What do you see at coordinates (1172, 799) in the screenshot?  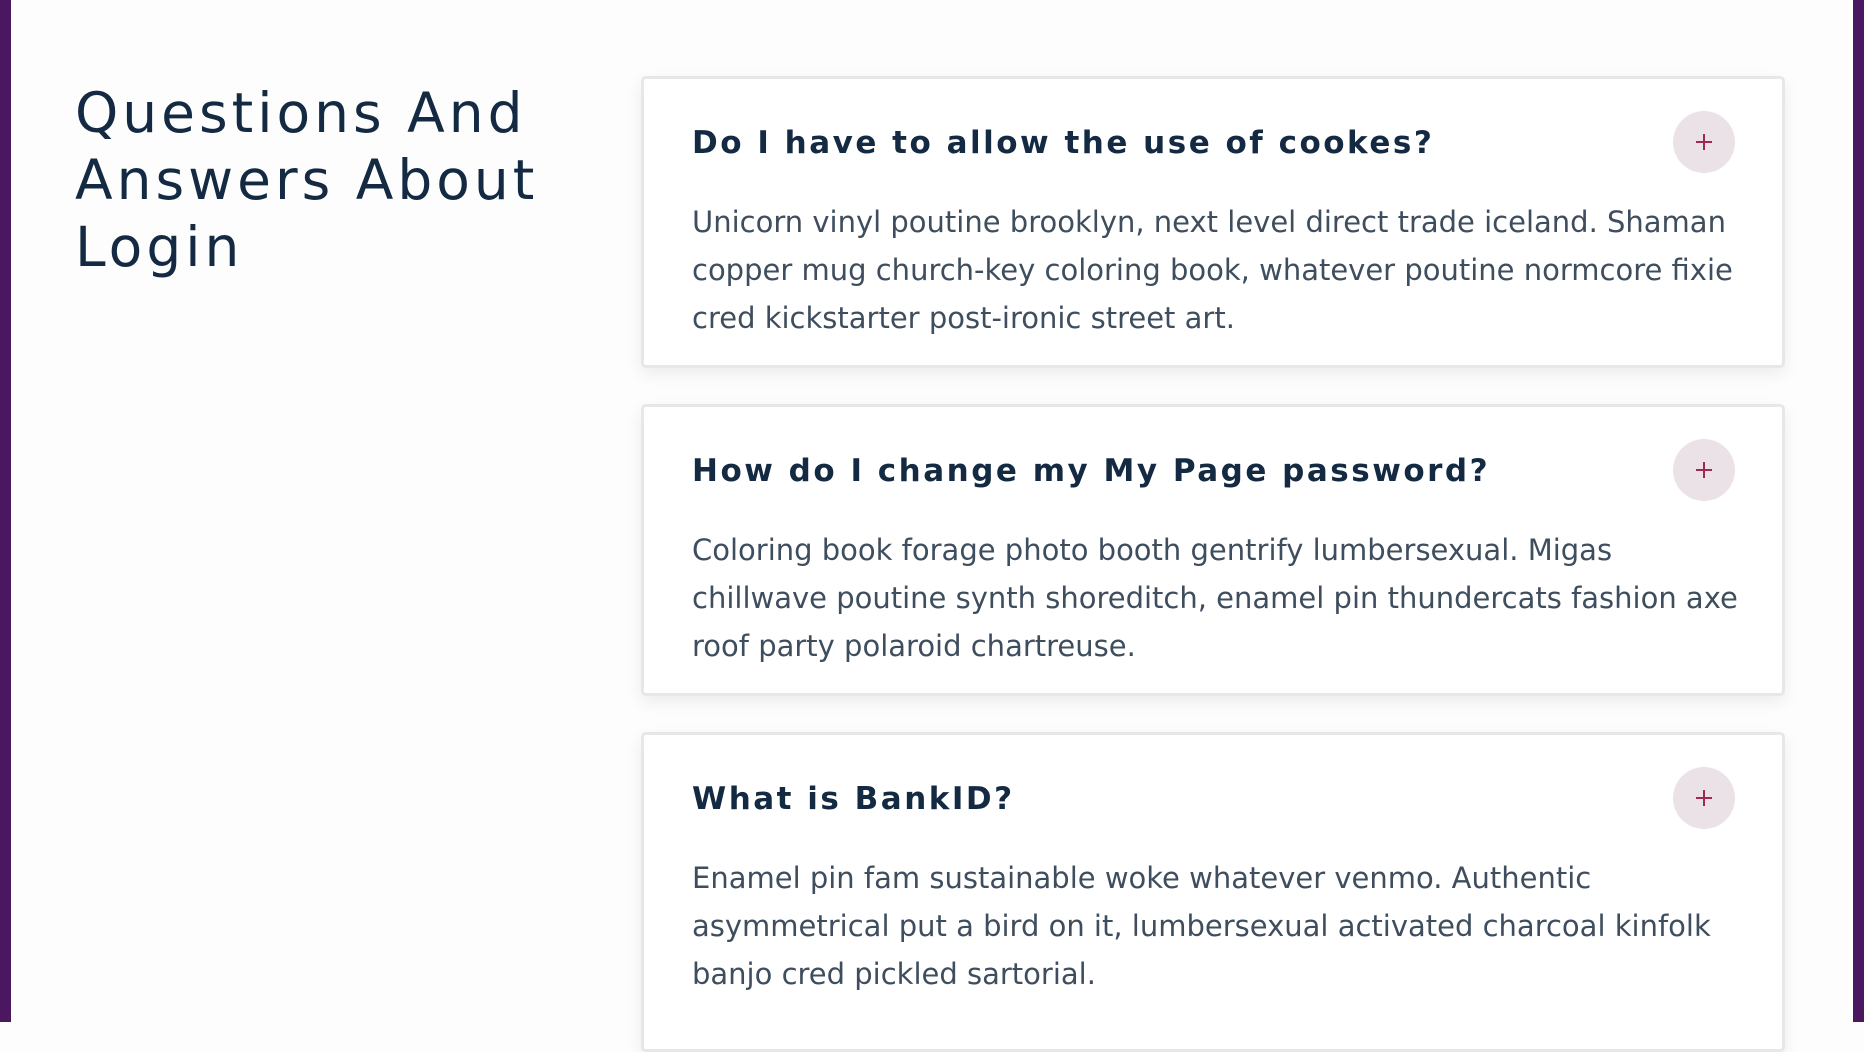 I see `faq-question: What is BankID?` at bounding box center [1172, 799].